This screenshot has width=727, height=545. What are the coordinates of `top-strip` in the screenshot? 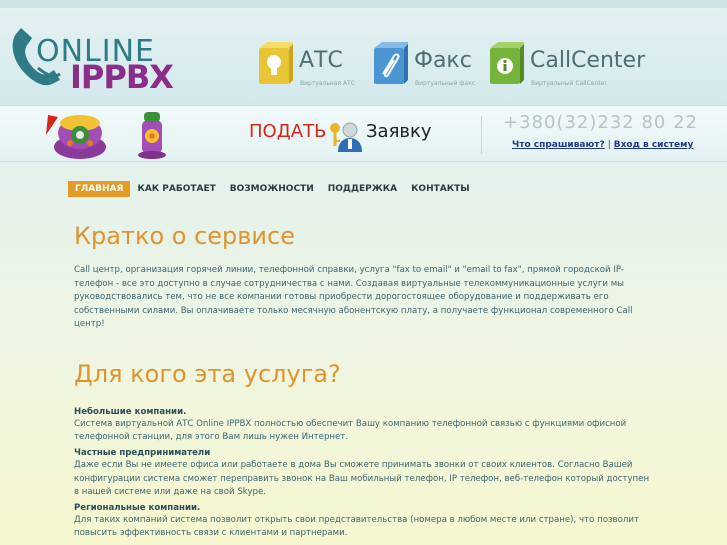 It's located at (363, 4).